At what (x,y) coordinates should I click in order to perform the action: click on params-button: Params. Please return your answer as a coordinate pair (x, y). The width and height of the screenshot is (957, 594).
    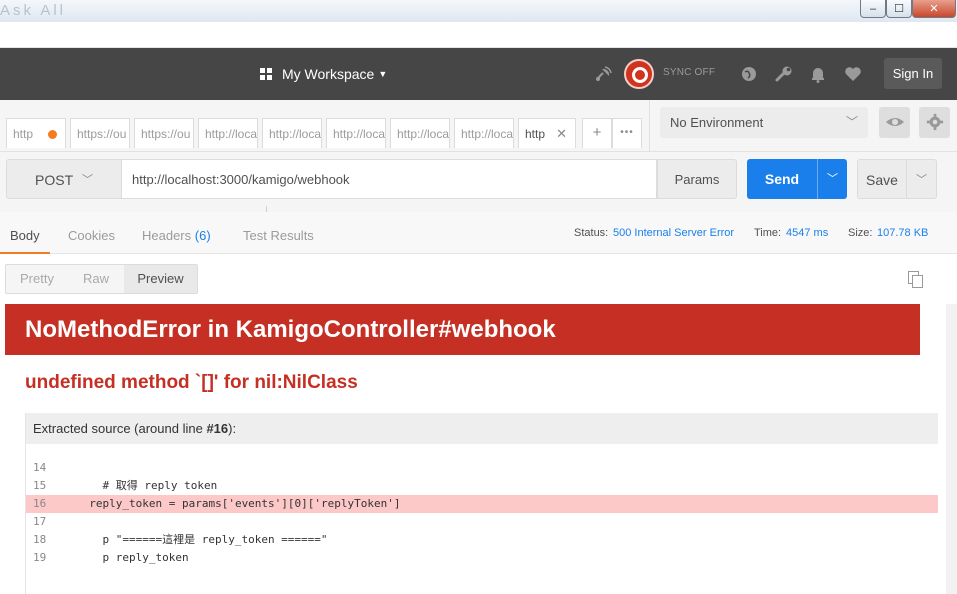
    Looking at the image, I should click on (697, 179).